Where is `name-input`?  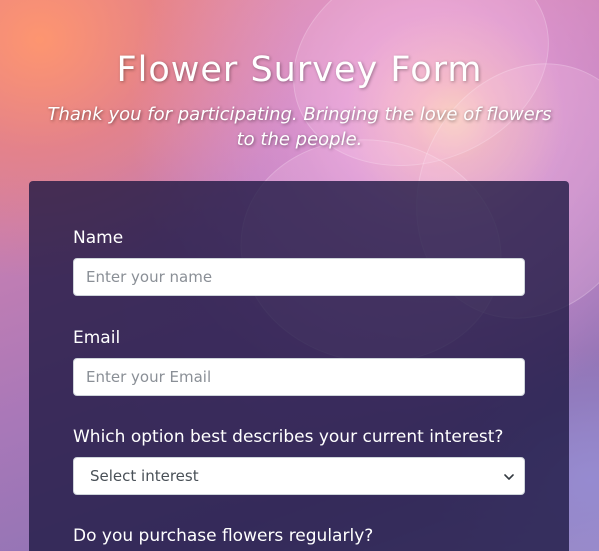
name-input is located at coordinates (299, 277).